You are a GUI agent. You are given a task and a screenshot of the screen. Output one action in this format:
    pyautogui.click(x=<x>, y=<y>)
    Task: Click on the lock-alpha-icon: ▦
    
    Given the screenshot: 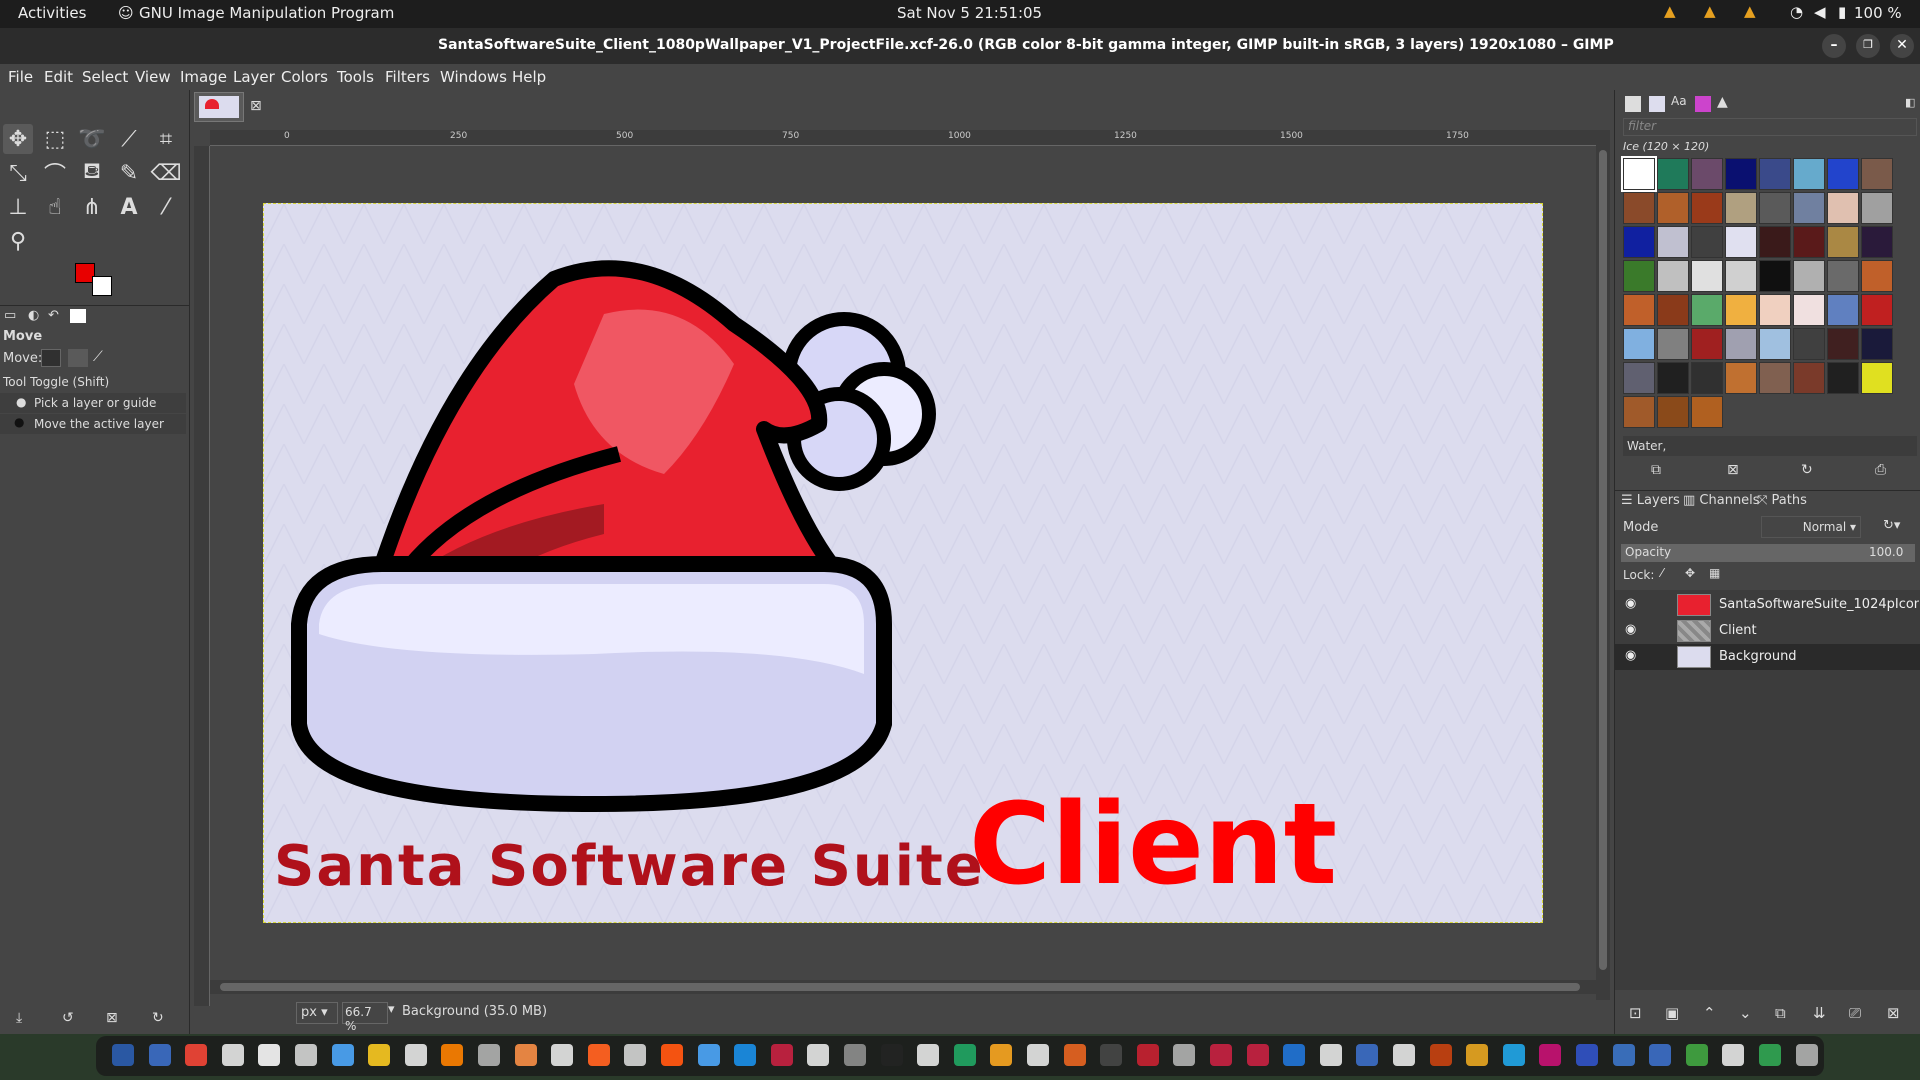 What is the action you would take?
    pyautogui.click(x=1714, y=573)
    